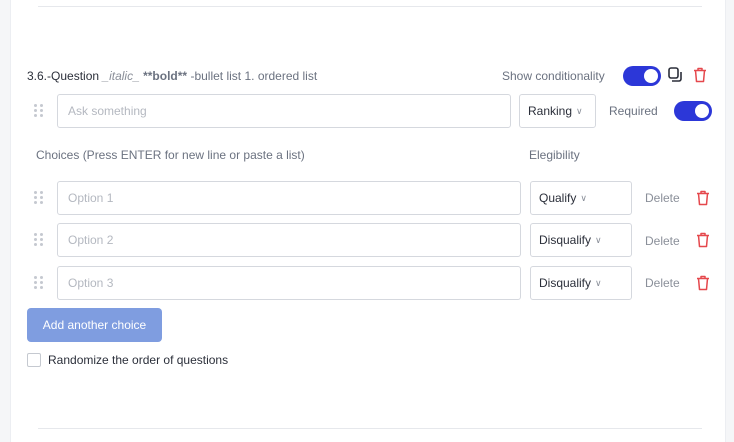 The height and width of the screenshot is (442, 734). What do you see at coordinates (94, 325) in the screenshot?
I see `add-choice-button: Add another choice` at bounding box center [94, 325].